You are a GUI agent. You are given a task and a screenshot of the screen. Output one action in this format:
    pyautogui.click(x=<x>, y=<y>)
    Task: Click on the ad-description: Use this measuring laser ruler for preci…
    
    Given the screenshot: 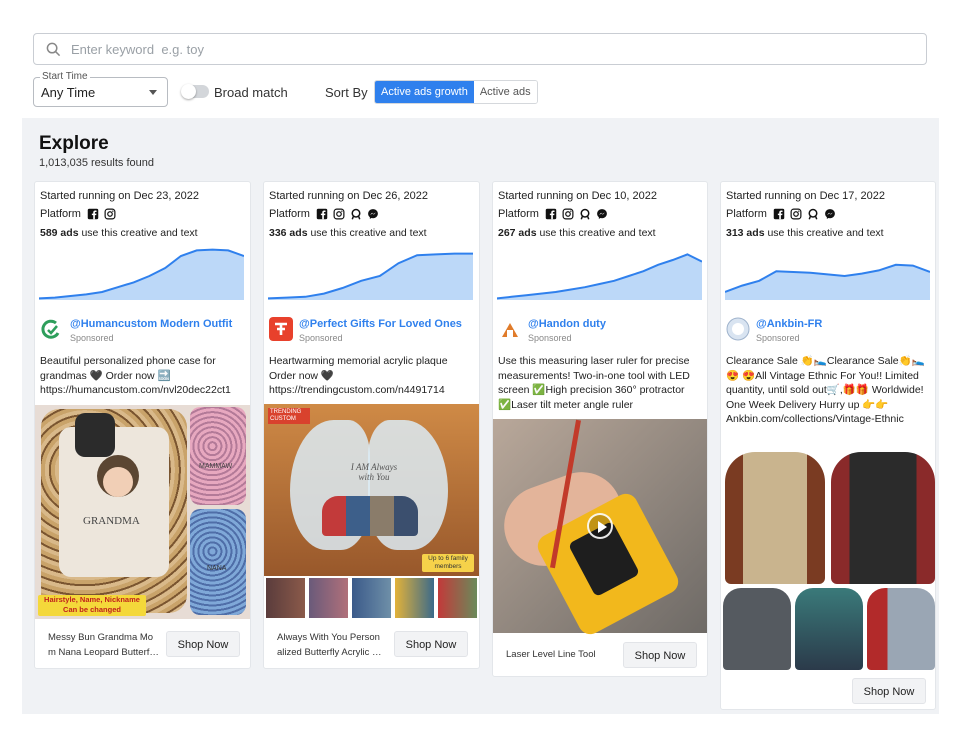 What is the action you would take?
    pyautogui.click(x=594, y=383)
    